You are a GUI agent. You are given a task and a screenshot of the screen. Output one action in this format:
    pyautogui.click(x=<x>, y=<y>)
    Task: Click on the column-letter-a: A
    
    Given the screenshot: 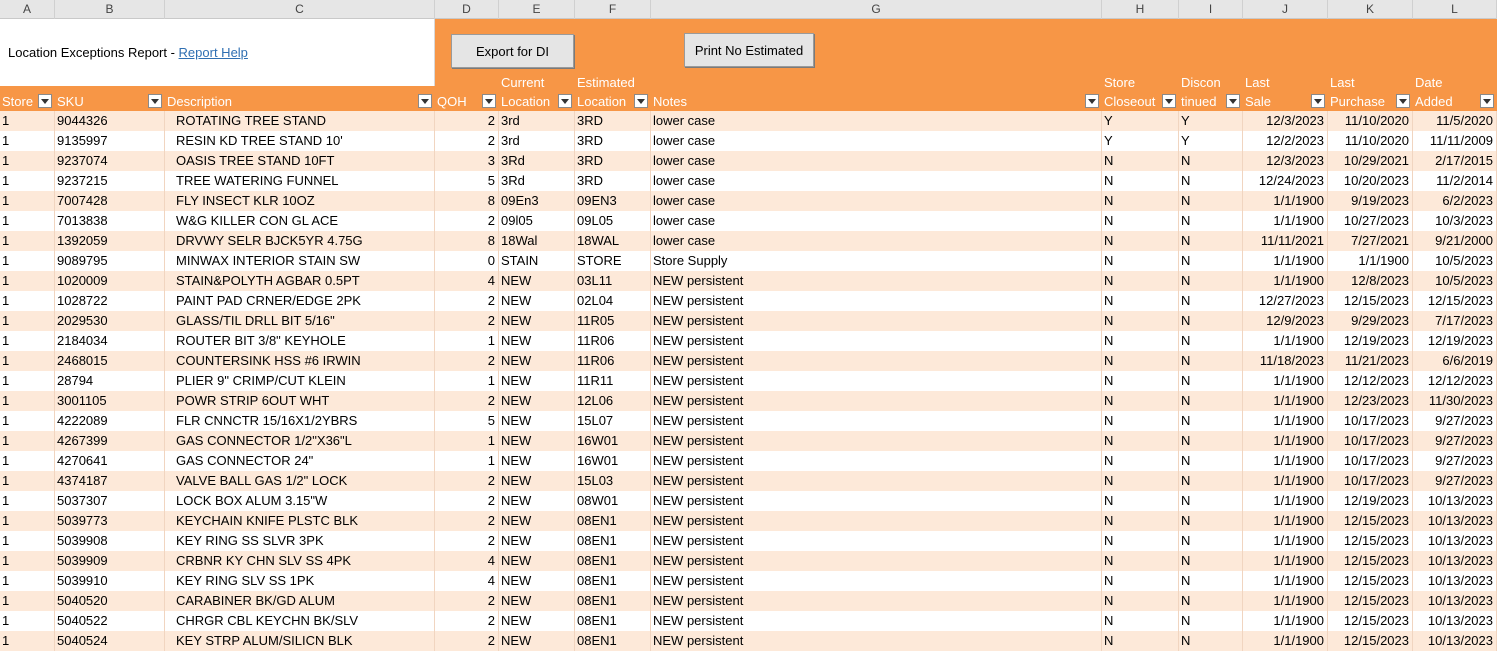 What is the action you would take?
    pyautogui.click(x=27, y=9)
    